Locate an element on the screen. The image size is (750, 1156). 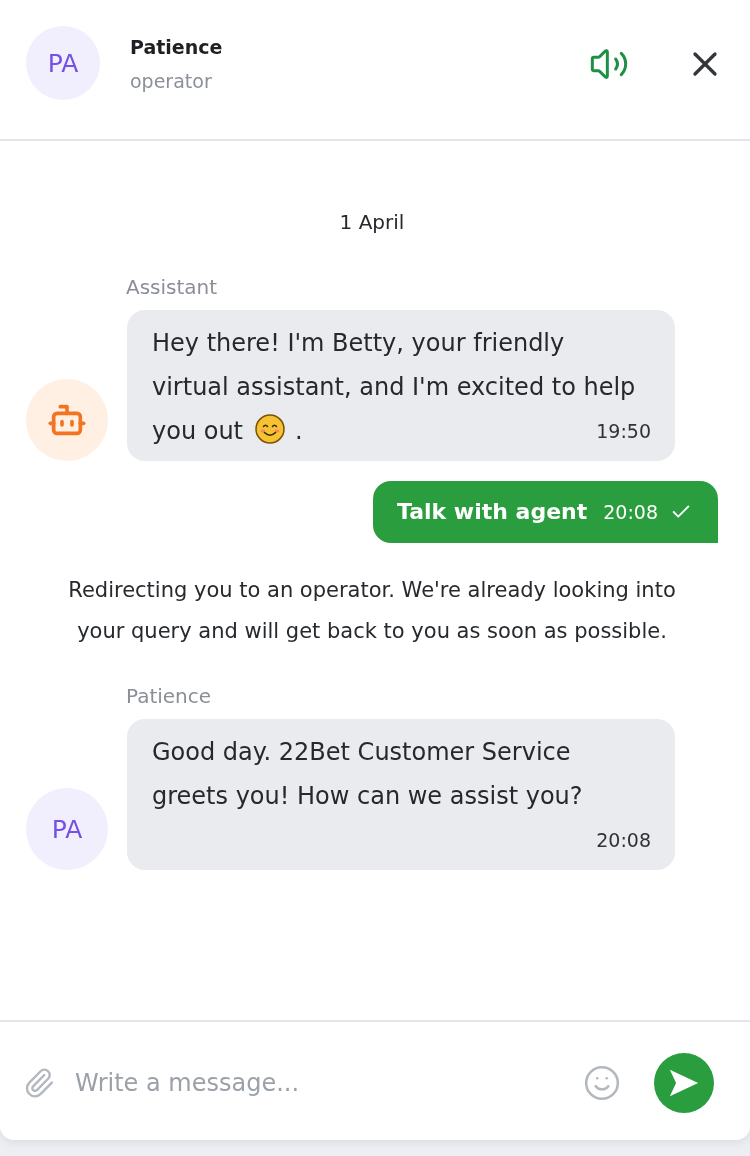
send-icon is located at coordinates (684, 1083).